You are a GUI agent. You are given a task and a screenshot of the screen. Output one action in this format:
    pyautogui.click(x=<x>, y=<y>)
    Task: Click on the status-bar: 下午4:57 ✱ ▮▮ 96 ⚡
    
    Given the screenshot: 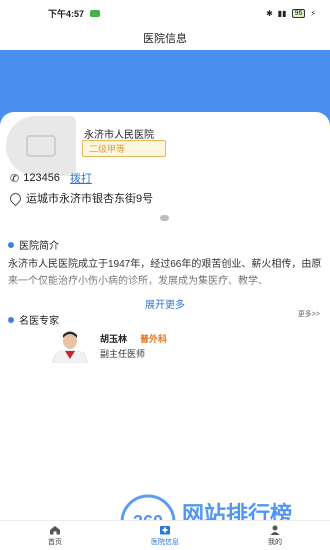 What is the action you would take?
    pyautogui.click(x=165, y=13)
    